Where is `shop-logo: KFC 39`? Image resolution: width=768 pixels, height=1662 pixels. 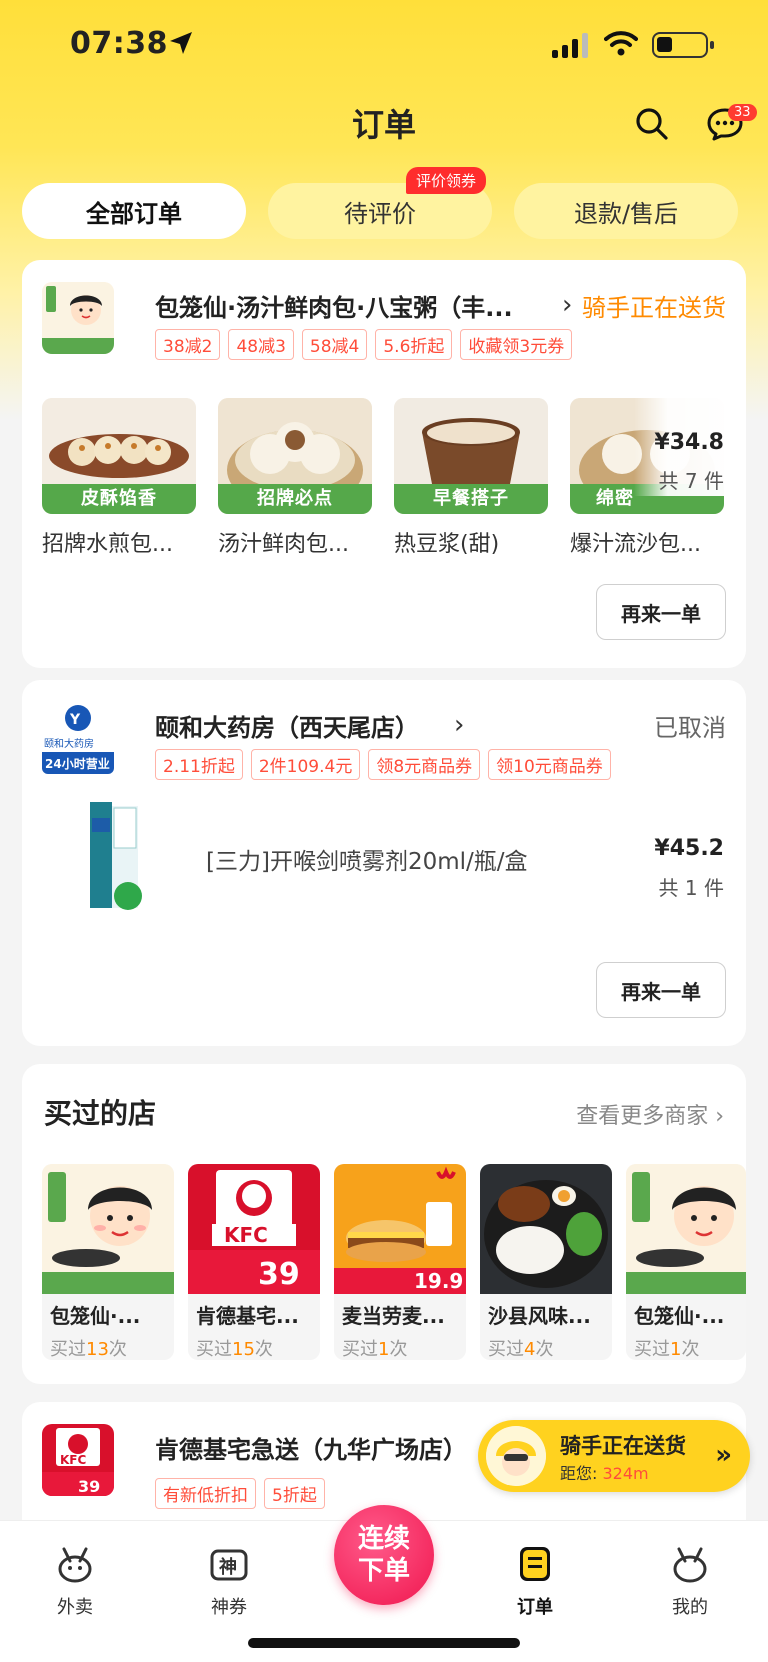
shop-logo: KFC 39 is located at coordinates (78, 1460).